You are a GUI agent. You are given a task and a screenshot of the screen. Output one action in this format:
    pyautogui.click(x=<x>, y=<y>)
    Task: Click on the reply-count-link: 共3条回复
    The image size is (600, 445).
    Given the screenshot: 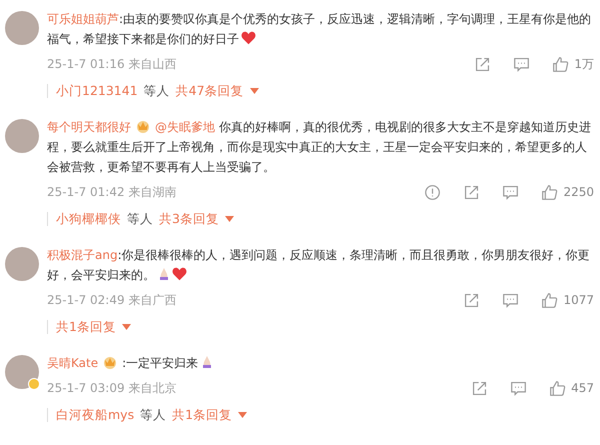 What is the action you would take?
    pyautogui.click(x=189, y=219)
    